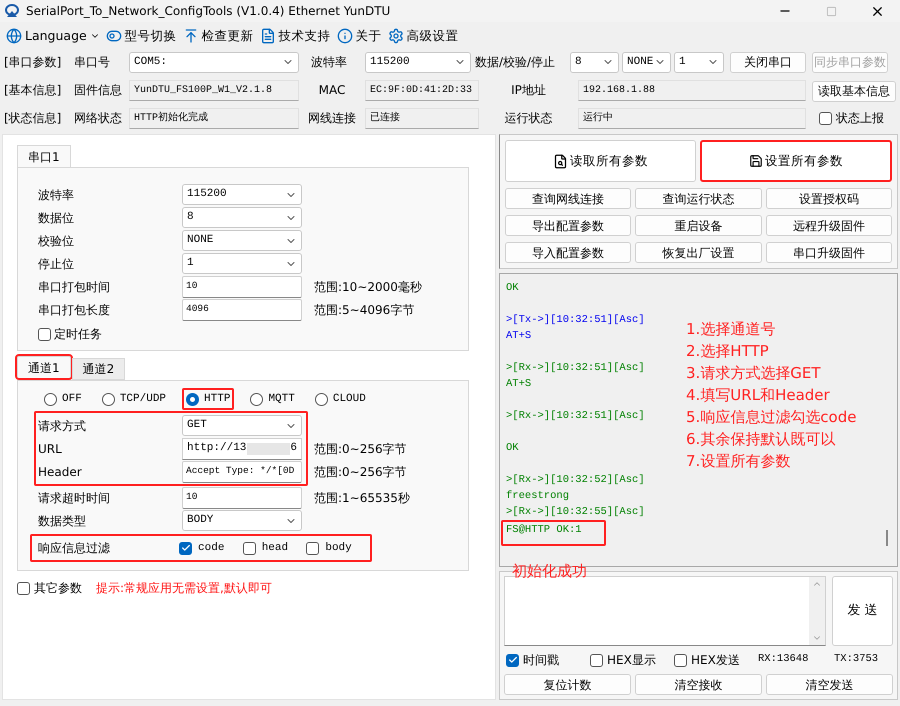 The width and height of the screenshot is (900, 706). What do you see at coordinates (242, 471) in the screenshot?
I see `input-field: Accept Type: */*[0D` at bounding box center [242, 471].